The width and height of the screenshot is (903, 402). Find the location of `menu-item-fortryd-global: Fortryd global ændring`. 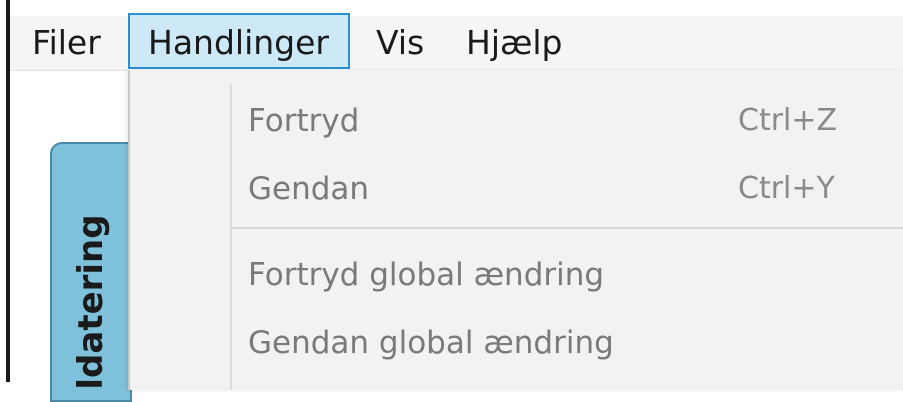

menu-item-fortryd-global: Fortryd global ændring is located at coordinates (516, 275).